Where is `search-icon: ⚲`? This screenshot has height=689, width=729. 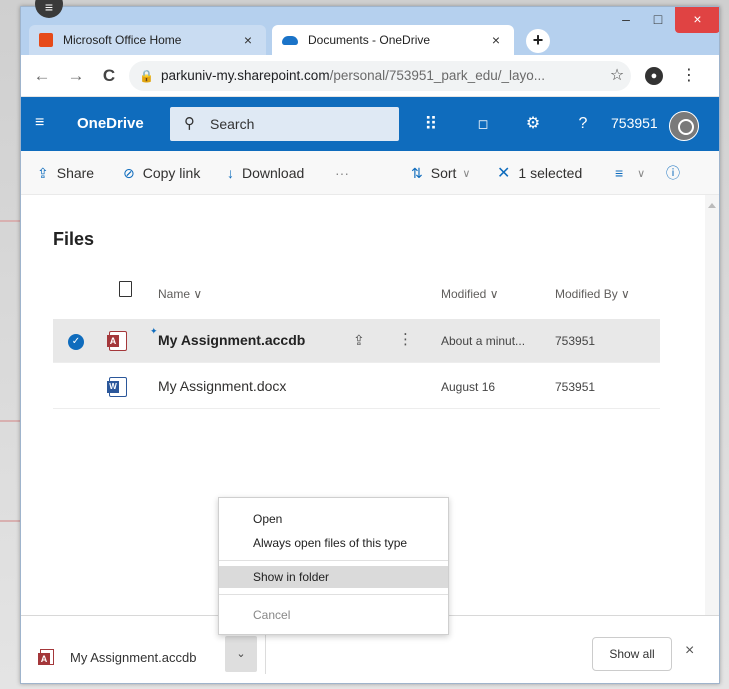
search-icon: ⚲ is located at coordinates (189, 123).